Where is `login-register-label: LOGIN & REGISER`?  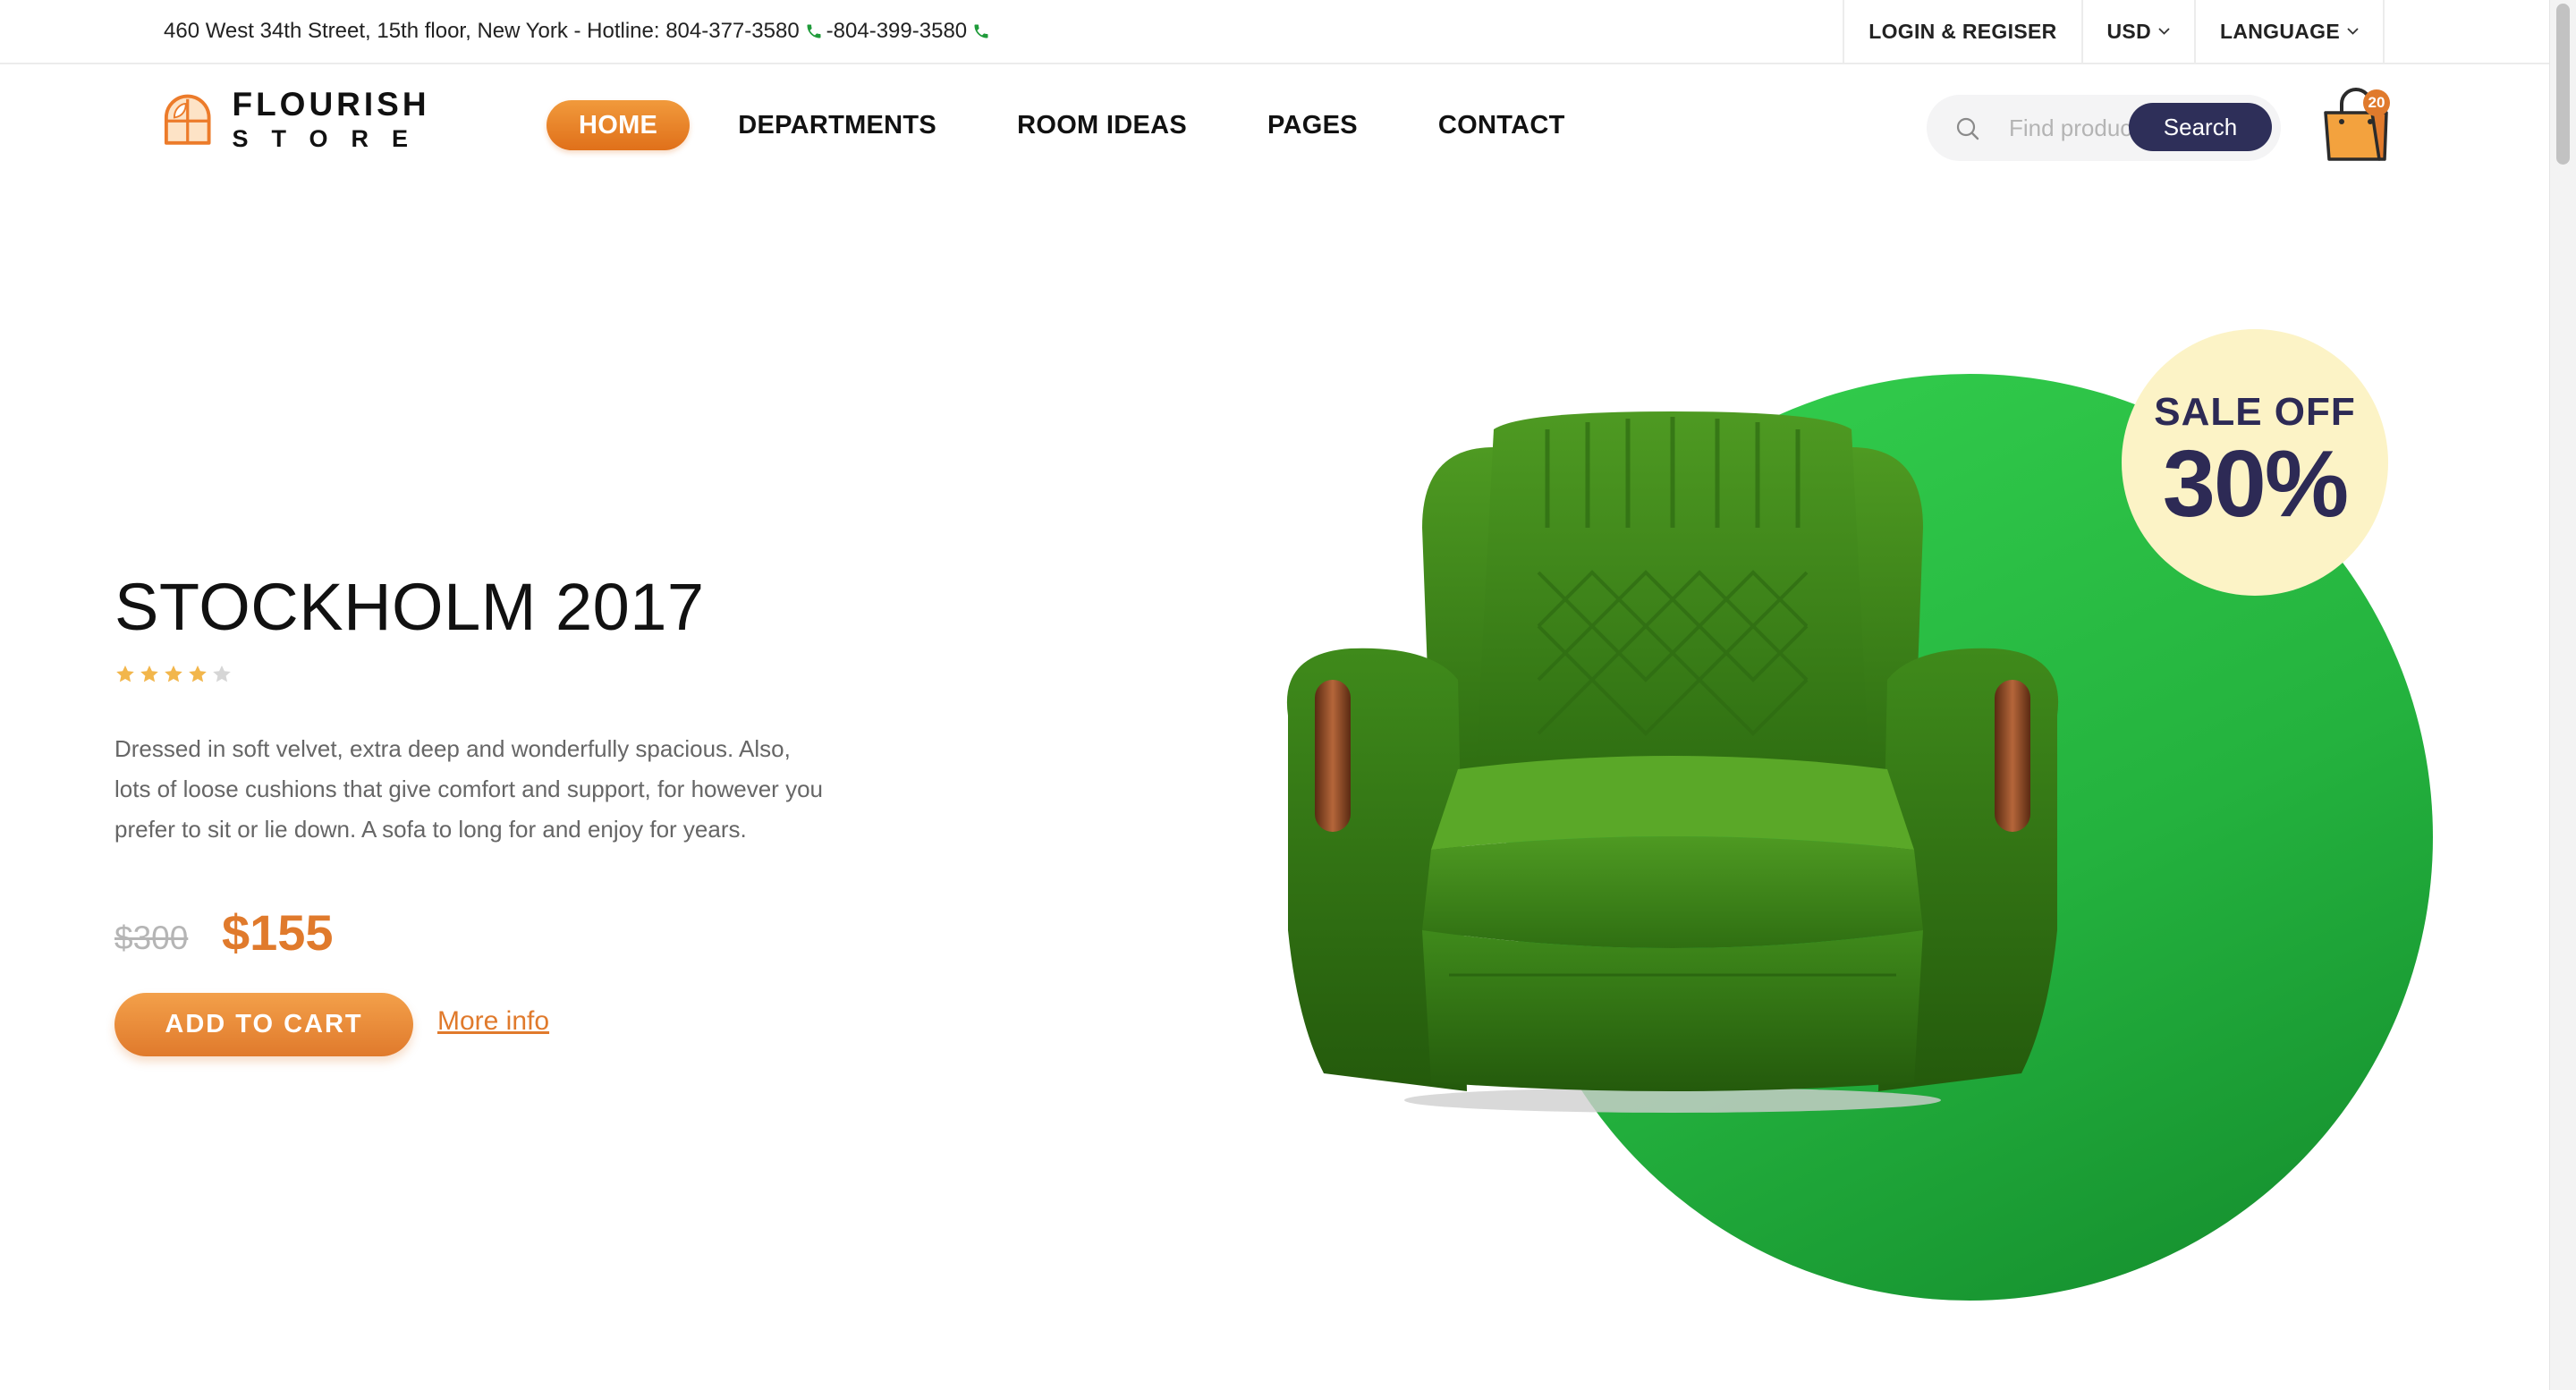
login-register-label: LOGIN & REGISER is located at coordinates (1962, 31).